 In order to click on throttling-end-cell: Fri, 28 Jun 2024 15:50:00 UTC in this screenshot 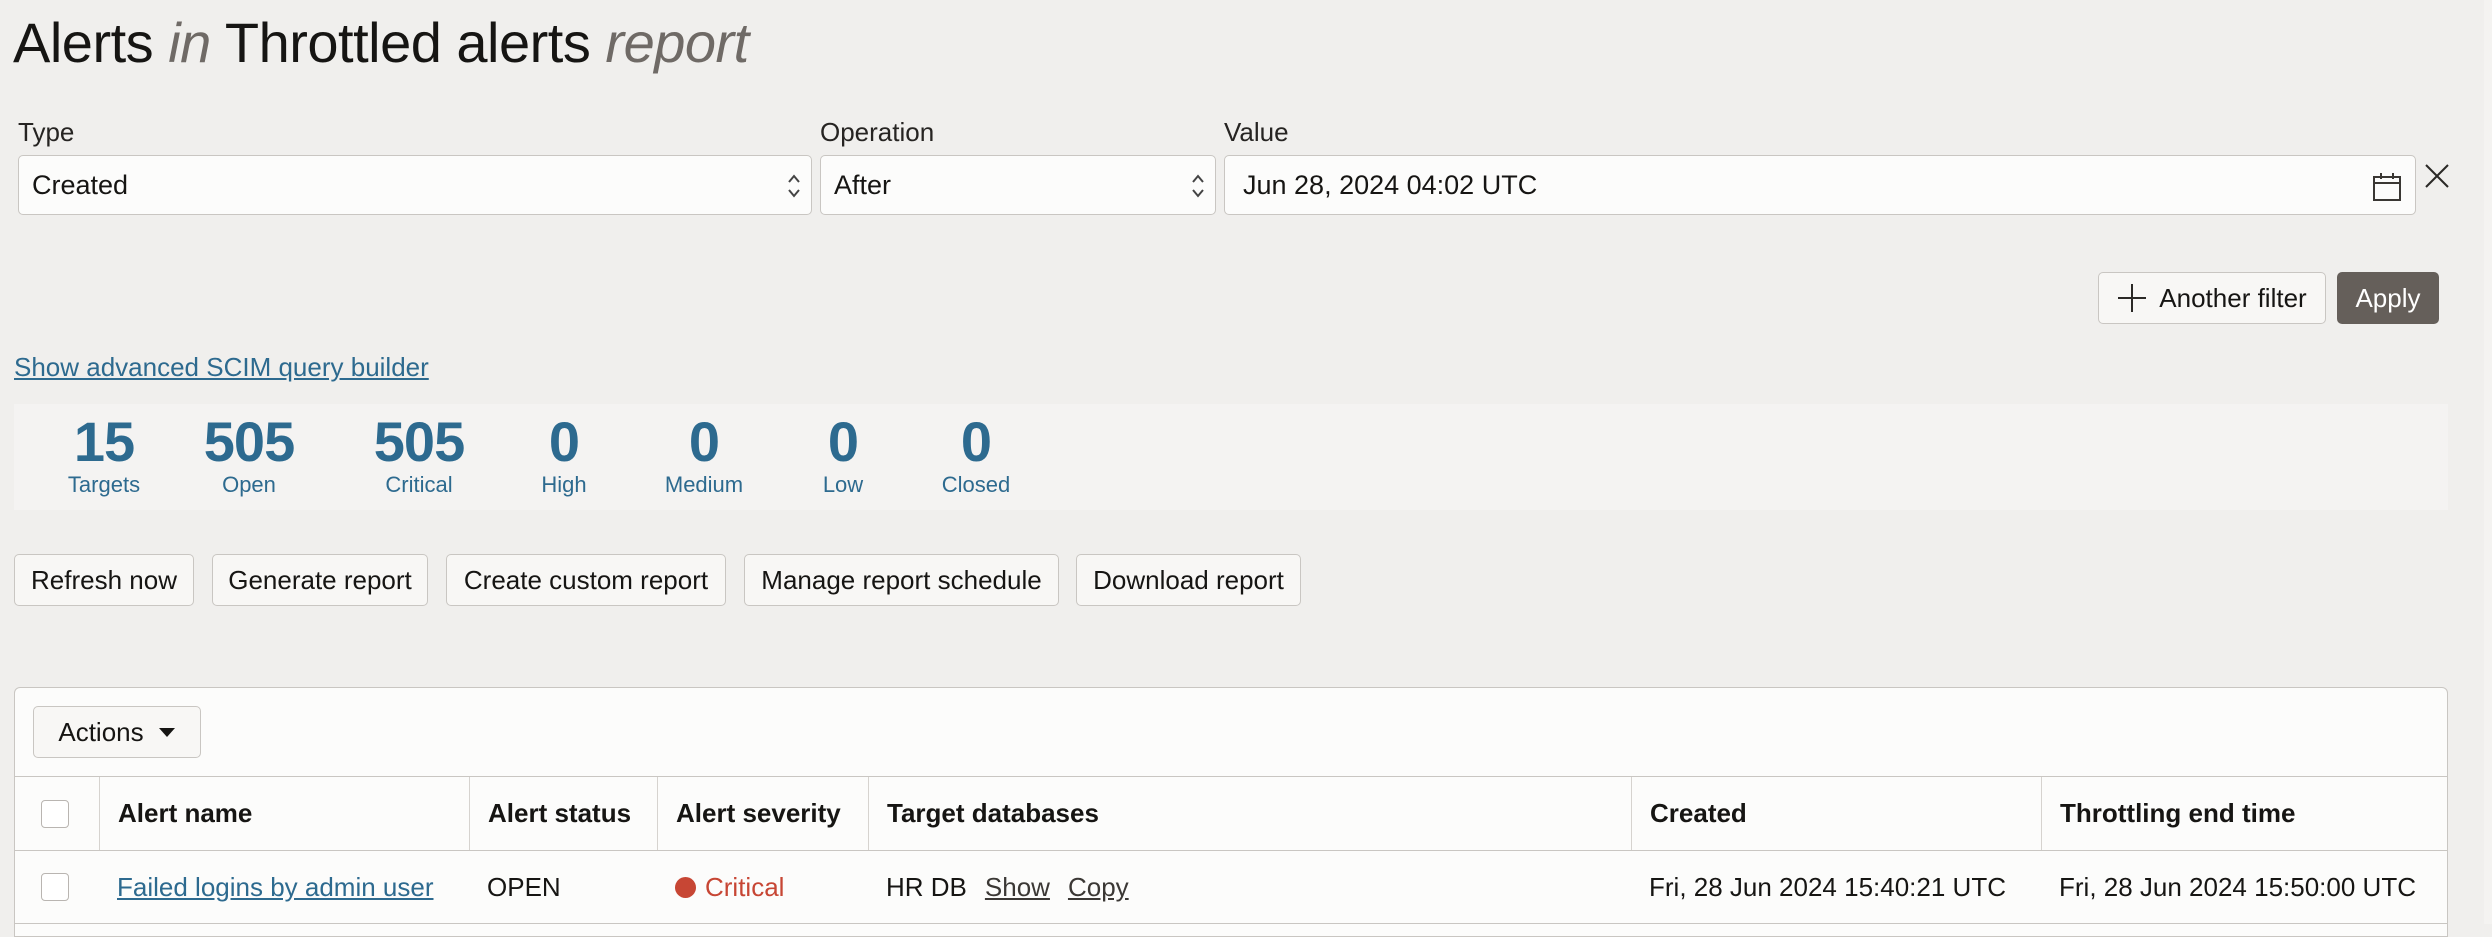, I will do `click(2237, 886)`.